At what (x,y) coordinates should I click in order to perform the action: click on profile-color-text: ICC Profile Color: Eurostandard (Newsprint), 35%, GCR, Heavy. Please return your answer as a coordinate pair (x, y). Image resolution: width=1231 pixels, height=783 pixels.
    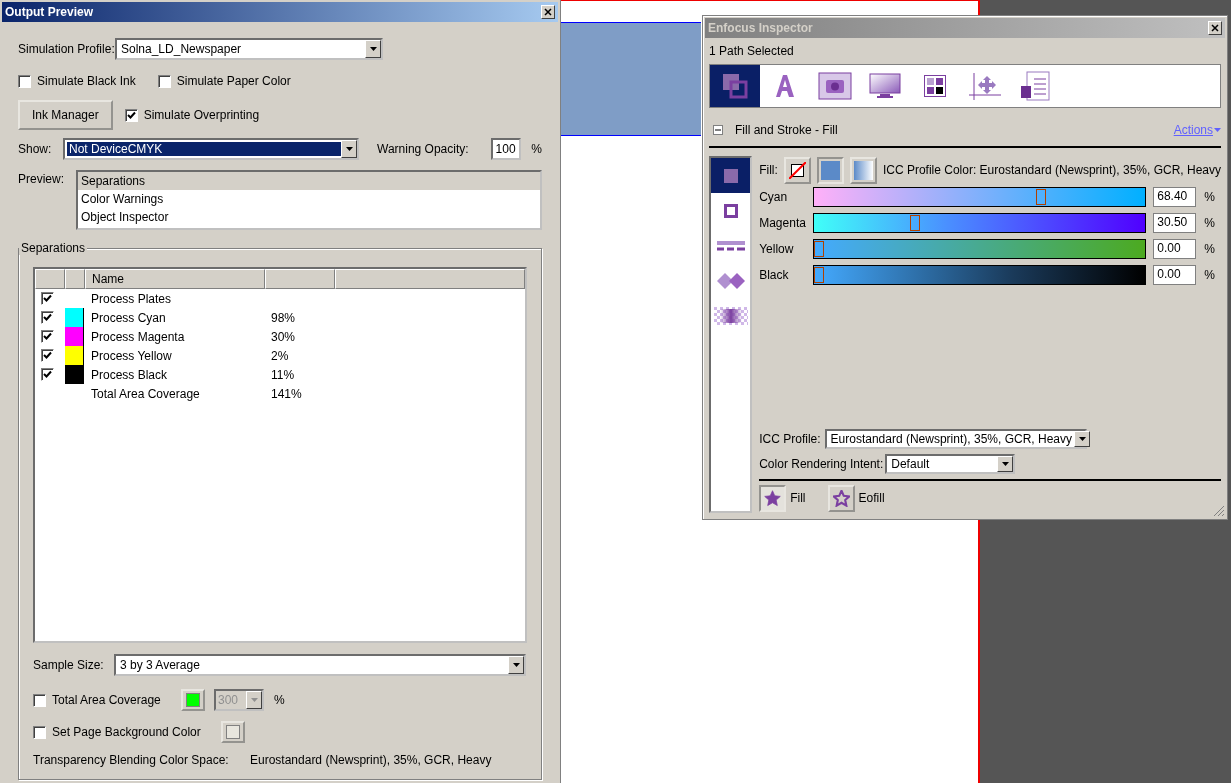
    Looking at the image, I should click on (1051, 170).